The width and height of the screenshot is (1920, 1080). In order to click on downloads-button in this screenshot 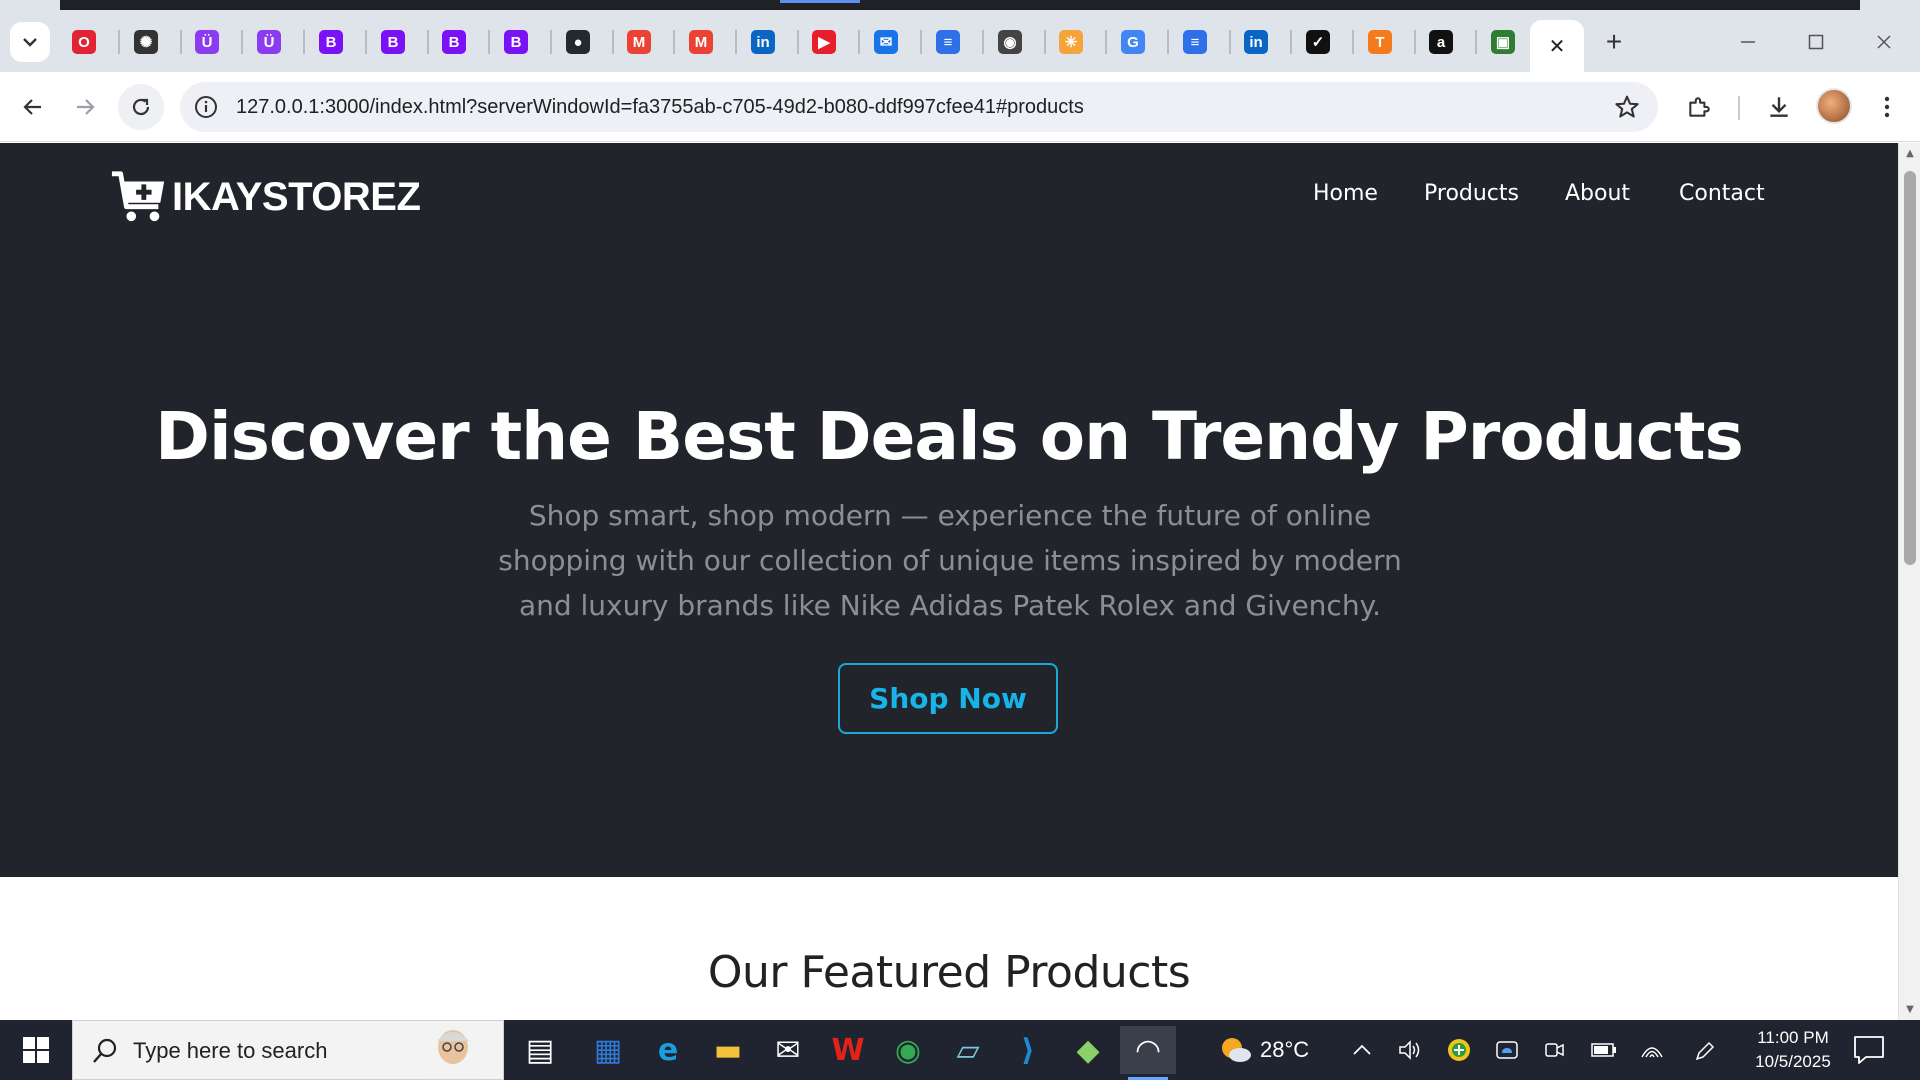, I will do `click(1779, 107)`.